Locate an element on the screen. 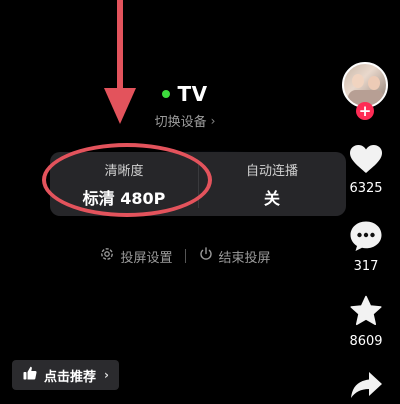  autoplay-value: 关 is located at coordinates (271, 198).